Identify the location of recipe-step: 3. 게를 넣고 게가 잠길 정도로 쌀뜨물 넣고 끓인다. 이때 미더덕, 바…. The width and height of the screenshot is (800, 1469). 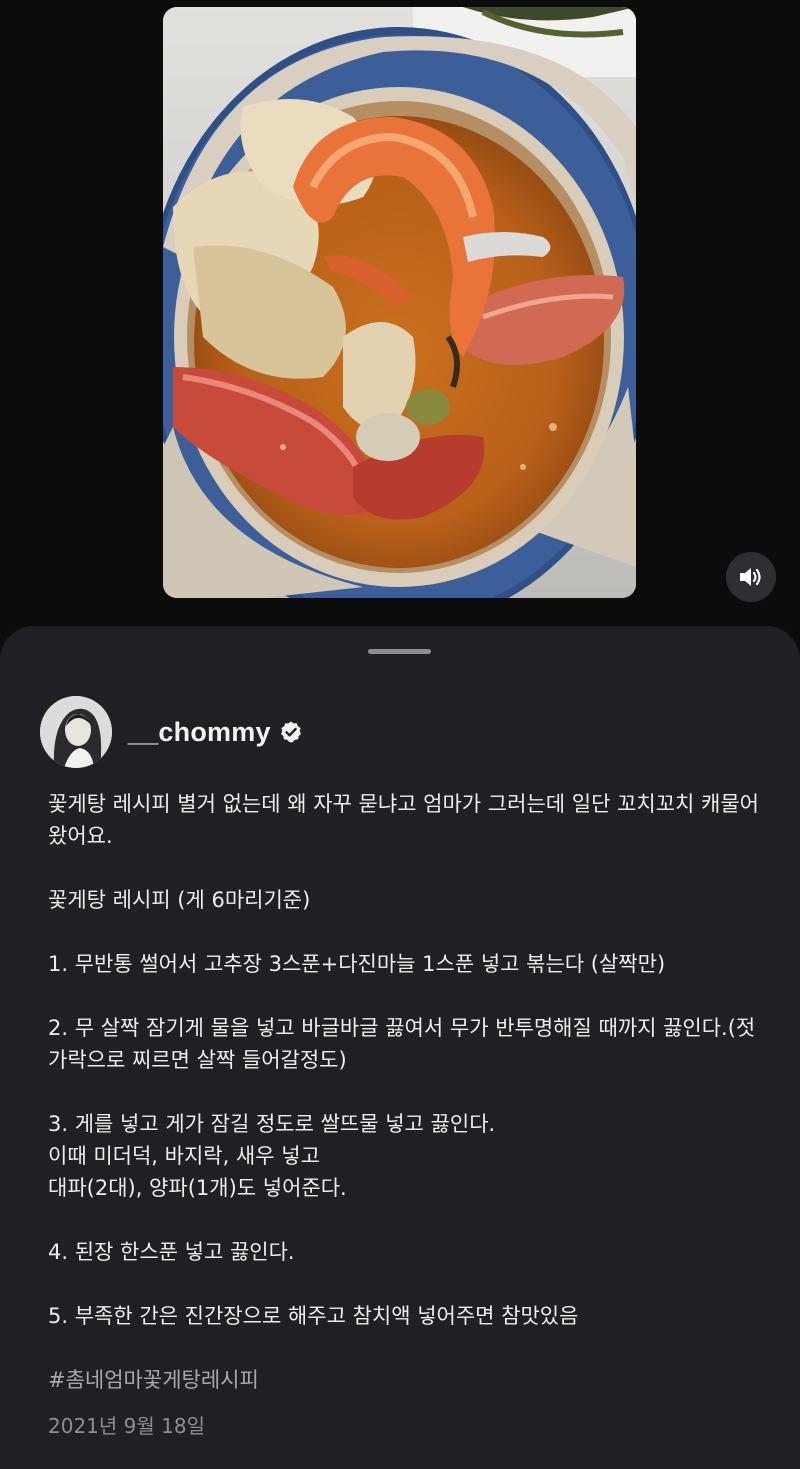
(272, 1156).